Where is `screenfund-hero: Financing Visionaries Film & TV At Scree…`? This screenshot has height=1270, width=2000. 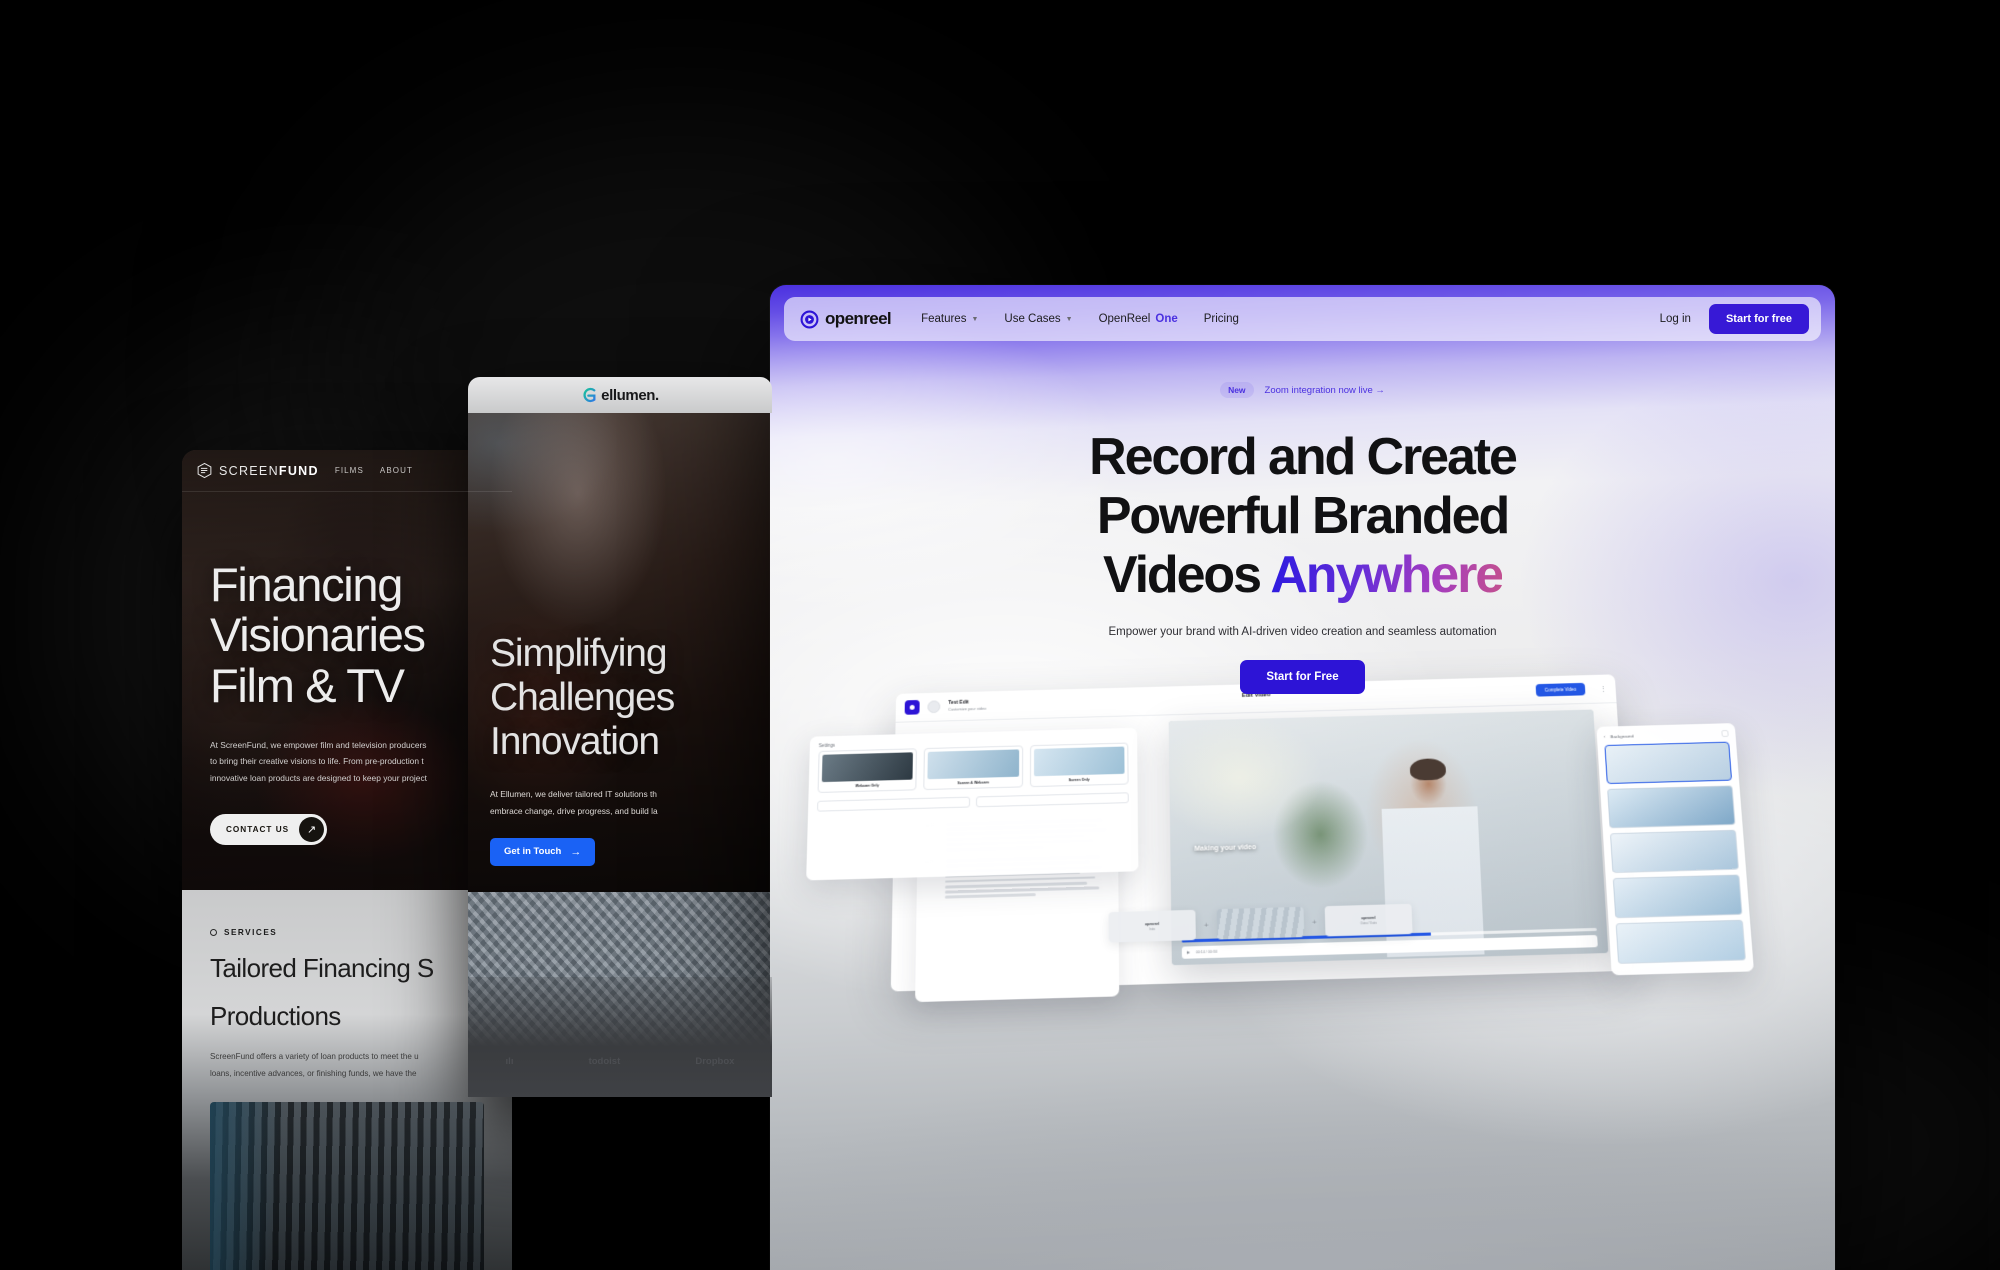 screenfund-hero: Financing Visionaries Film & TV At Scree… is located at coordinates (361, 702).